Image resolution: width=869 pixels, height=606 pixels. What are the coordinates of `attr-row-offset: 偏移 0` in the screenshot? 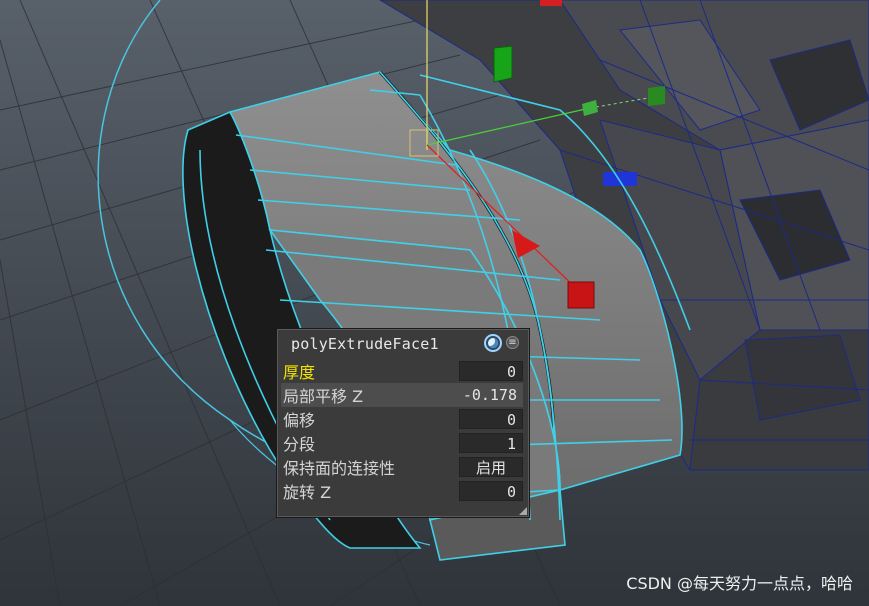 It's located at (402, 419).